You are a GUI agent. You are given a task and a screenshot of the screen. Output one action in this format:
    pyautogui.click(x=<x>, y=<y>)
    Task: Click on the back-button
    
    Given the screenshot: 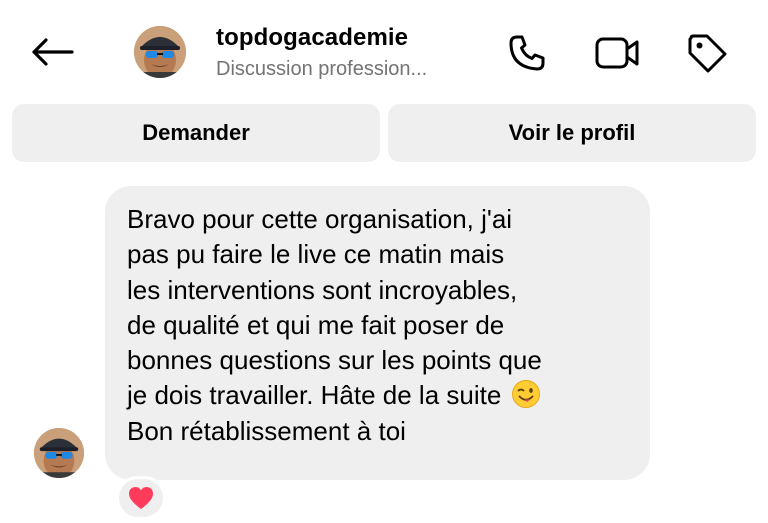 What is the action you would take?
    pyautogui.click(x=52, y=52)
    